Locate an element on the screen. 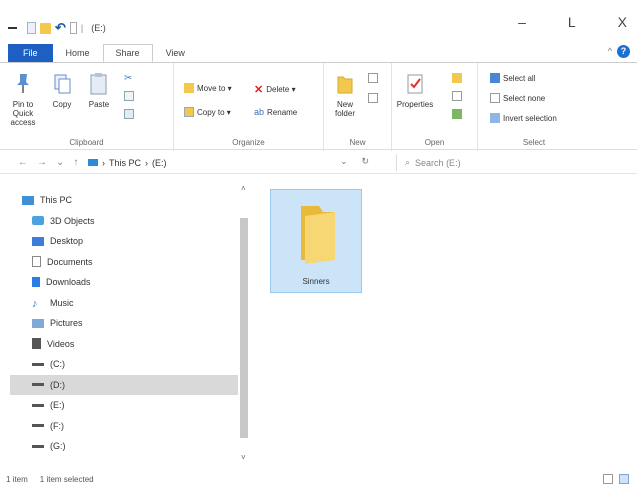 This screenshot has height=488, width=637. select-all-button: Select all is located at coordinates (512, 78).